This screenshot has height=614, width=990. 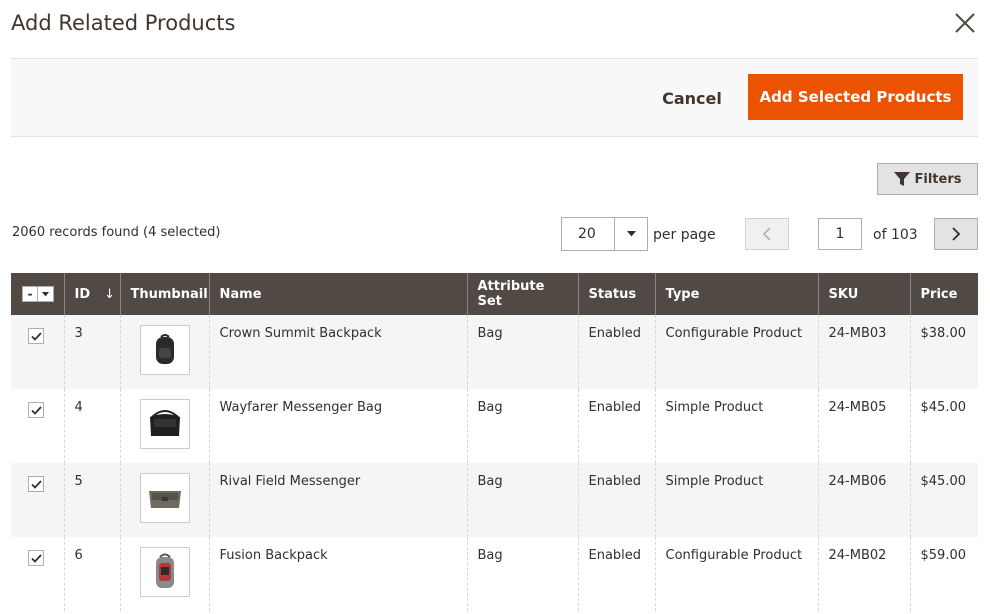 What do you see at coordinates (164, 294) in the screenshot?
I see `column-header-thumbnail: Thumbnail` at bounding box center [164, 294].